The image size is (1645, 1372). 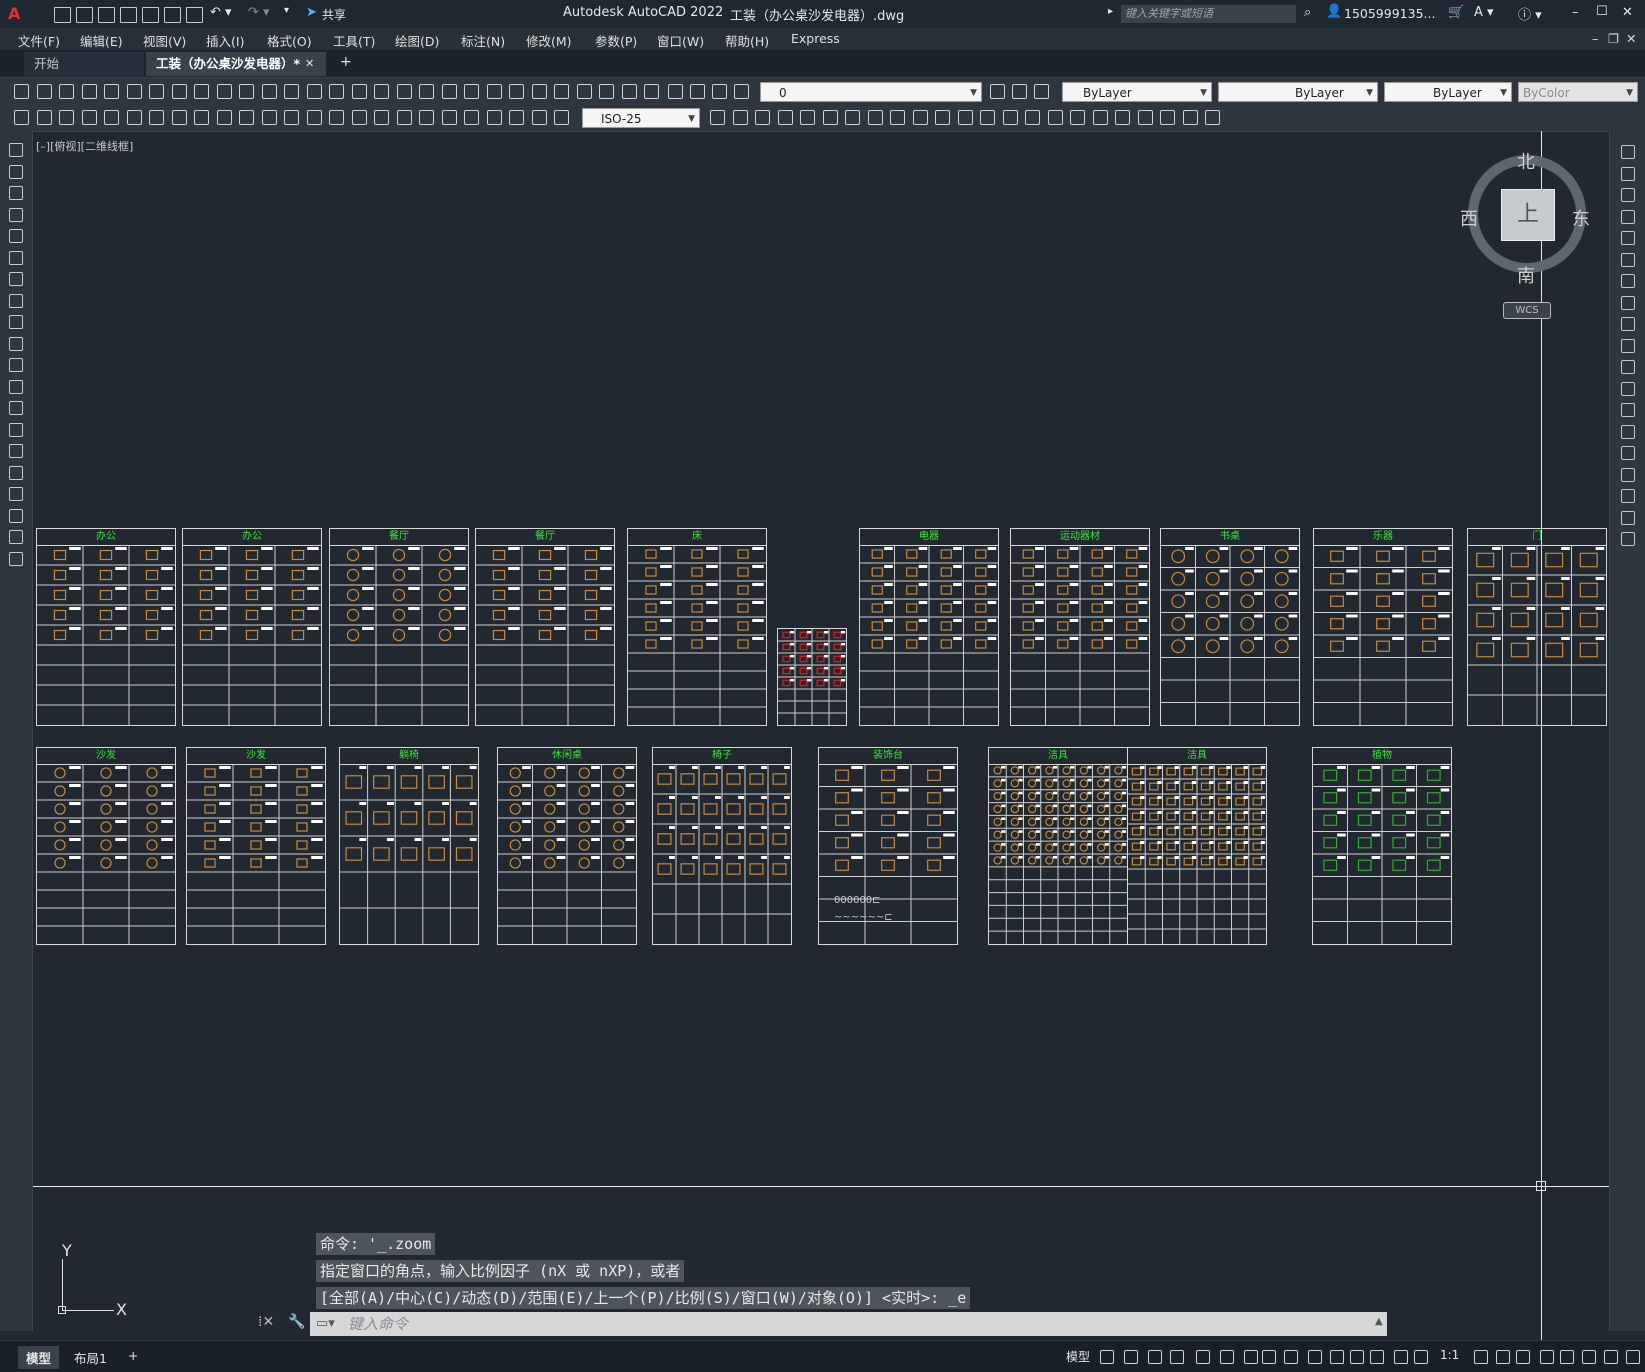 What do you see at coordinates (567, 846) in the screenshot?
I see `drawing-sheet: 休闲桌` at bounding box center [567, 846].